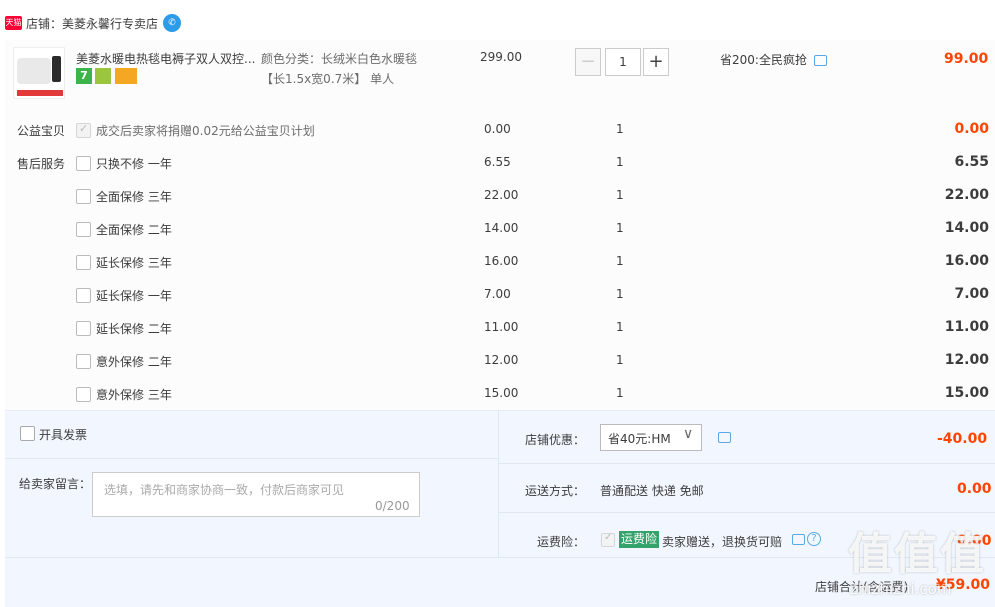 The image size is (995, 607). I want to click on chevron-down-icon: ∨, so click(688, 434).